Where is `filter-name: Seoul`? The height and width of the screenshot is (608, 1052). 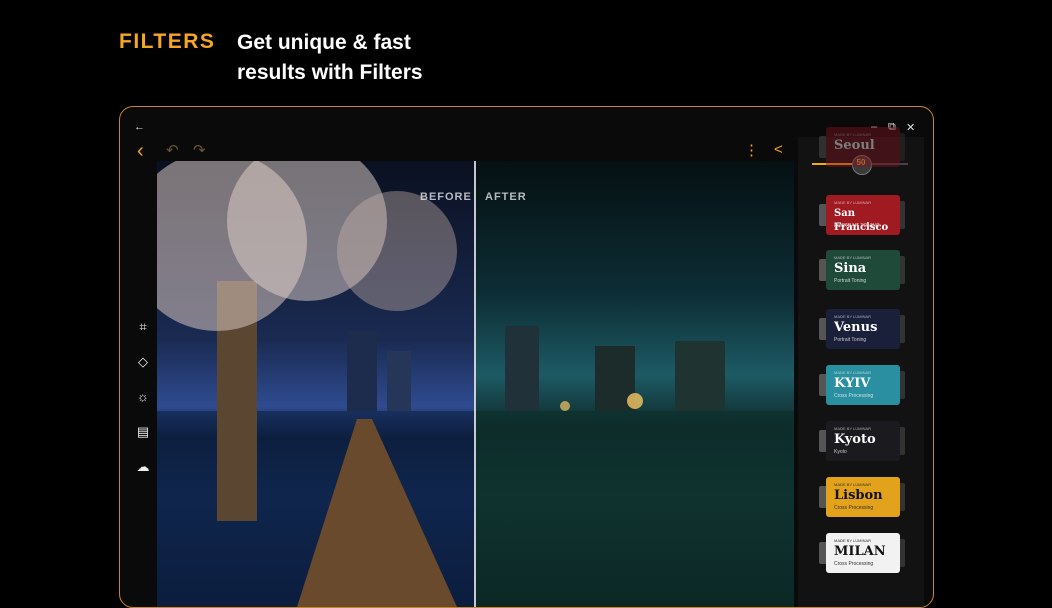
filter-name: Seoul is located at coordinates (854, 145).